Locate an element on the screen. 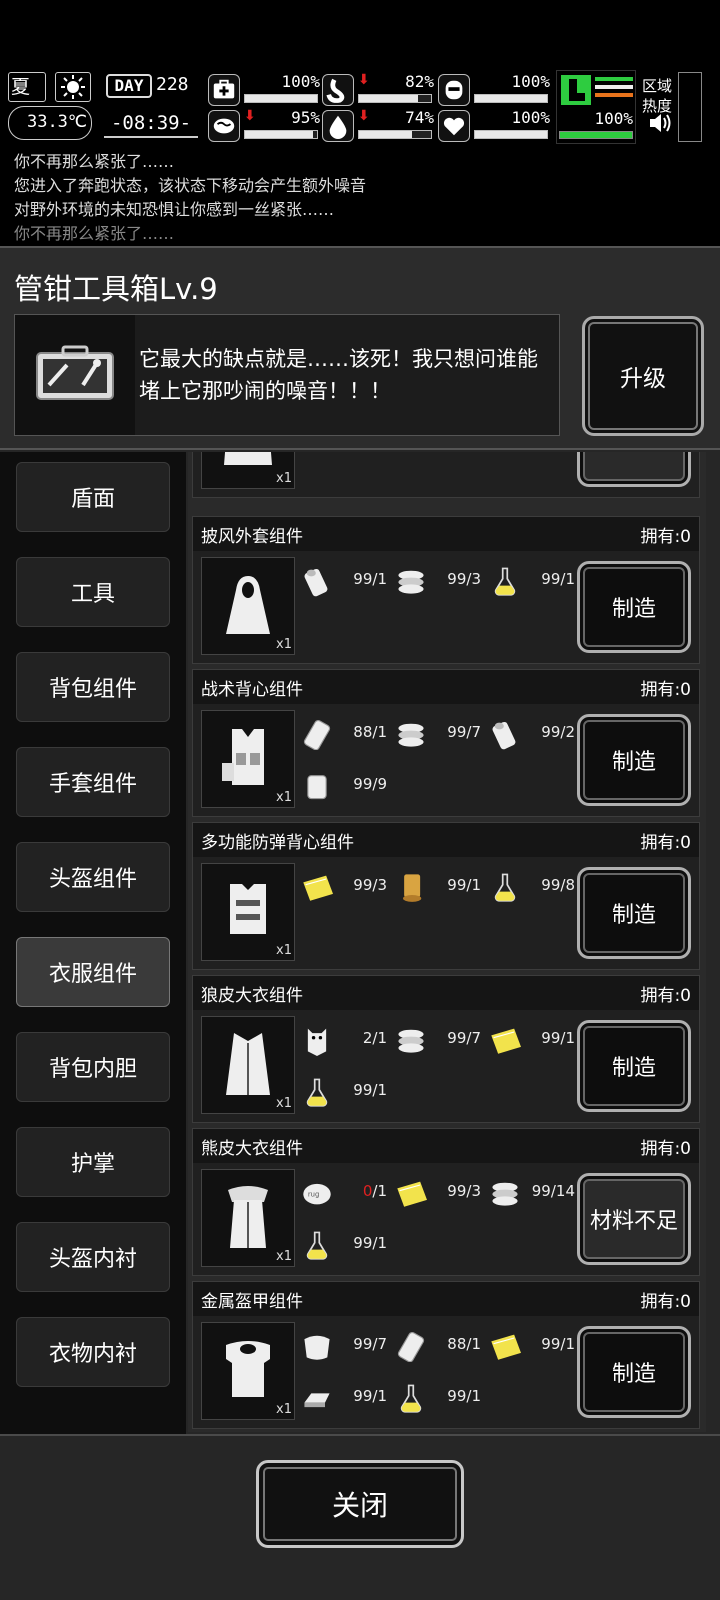 Image resolution: width=720 pixels, height=1600 pixels. material-need: /8 is located at coordinates (567, 885).